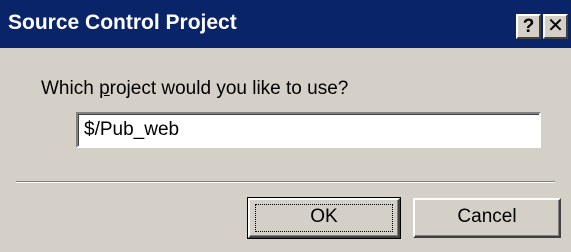  I want to click on help-button: ?, so click(528, 26).